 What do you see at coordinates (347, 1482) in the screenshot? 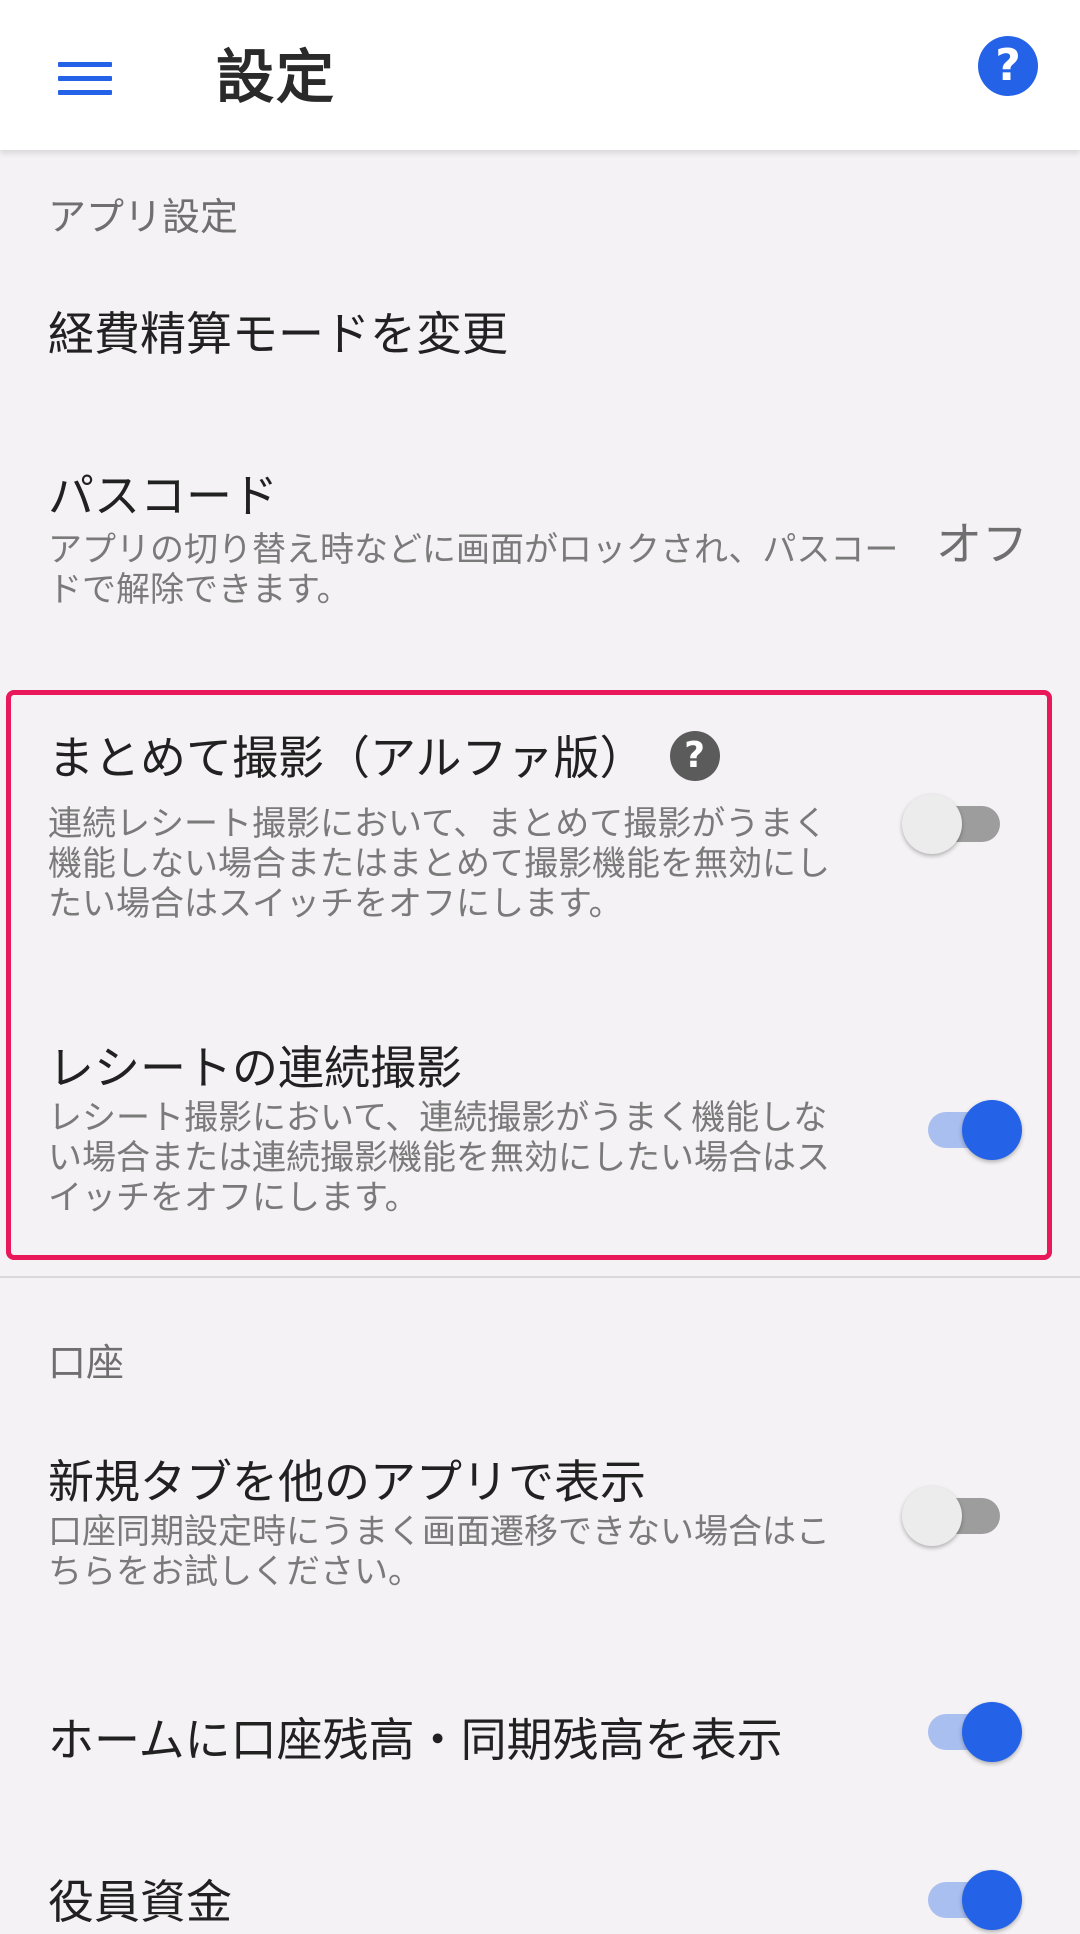
I see `setting-open-new-tab-title: 新規タブを他のアプリで表示` at bounding box center [347, 1482].